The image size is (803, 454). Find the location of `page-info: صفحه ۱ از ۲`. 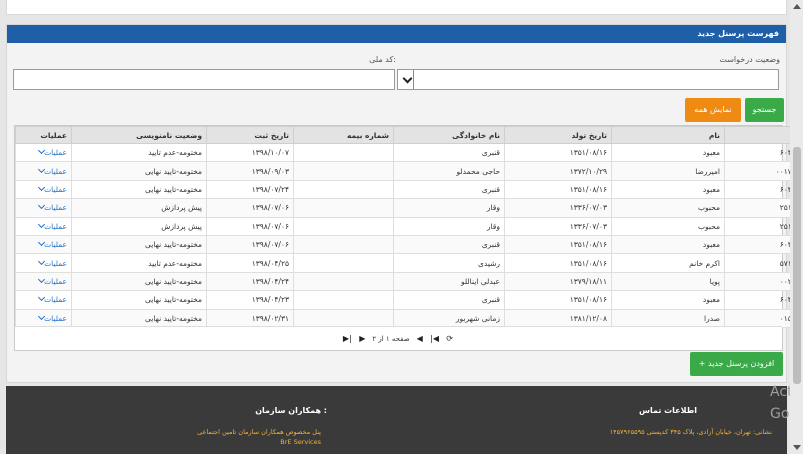

page-info: صفحه ۱ از ۲ is located at coordinates (391, 338).